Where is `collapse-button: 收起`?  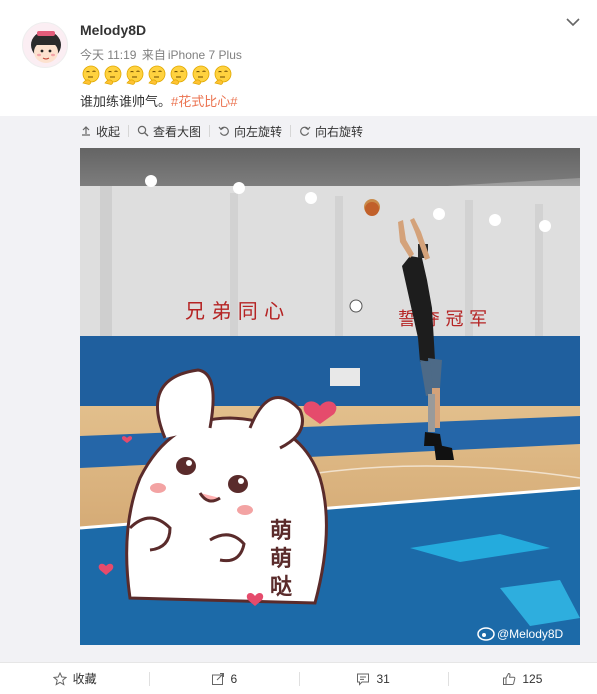 collapse-button: 收起 is located at coordinates (100, 131).